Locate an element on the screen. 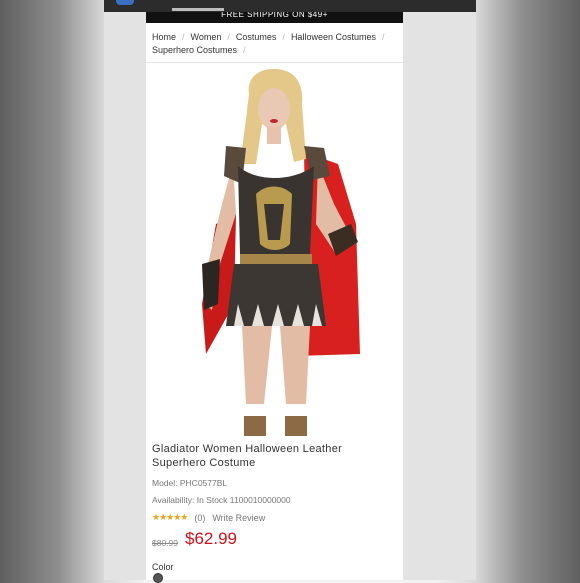 The image size is (580, 583). review-count: (0) is located at coordinates (200, 517).